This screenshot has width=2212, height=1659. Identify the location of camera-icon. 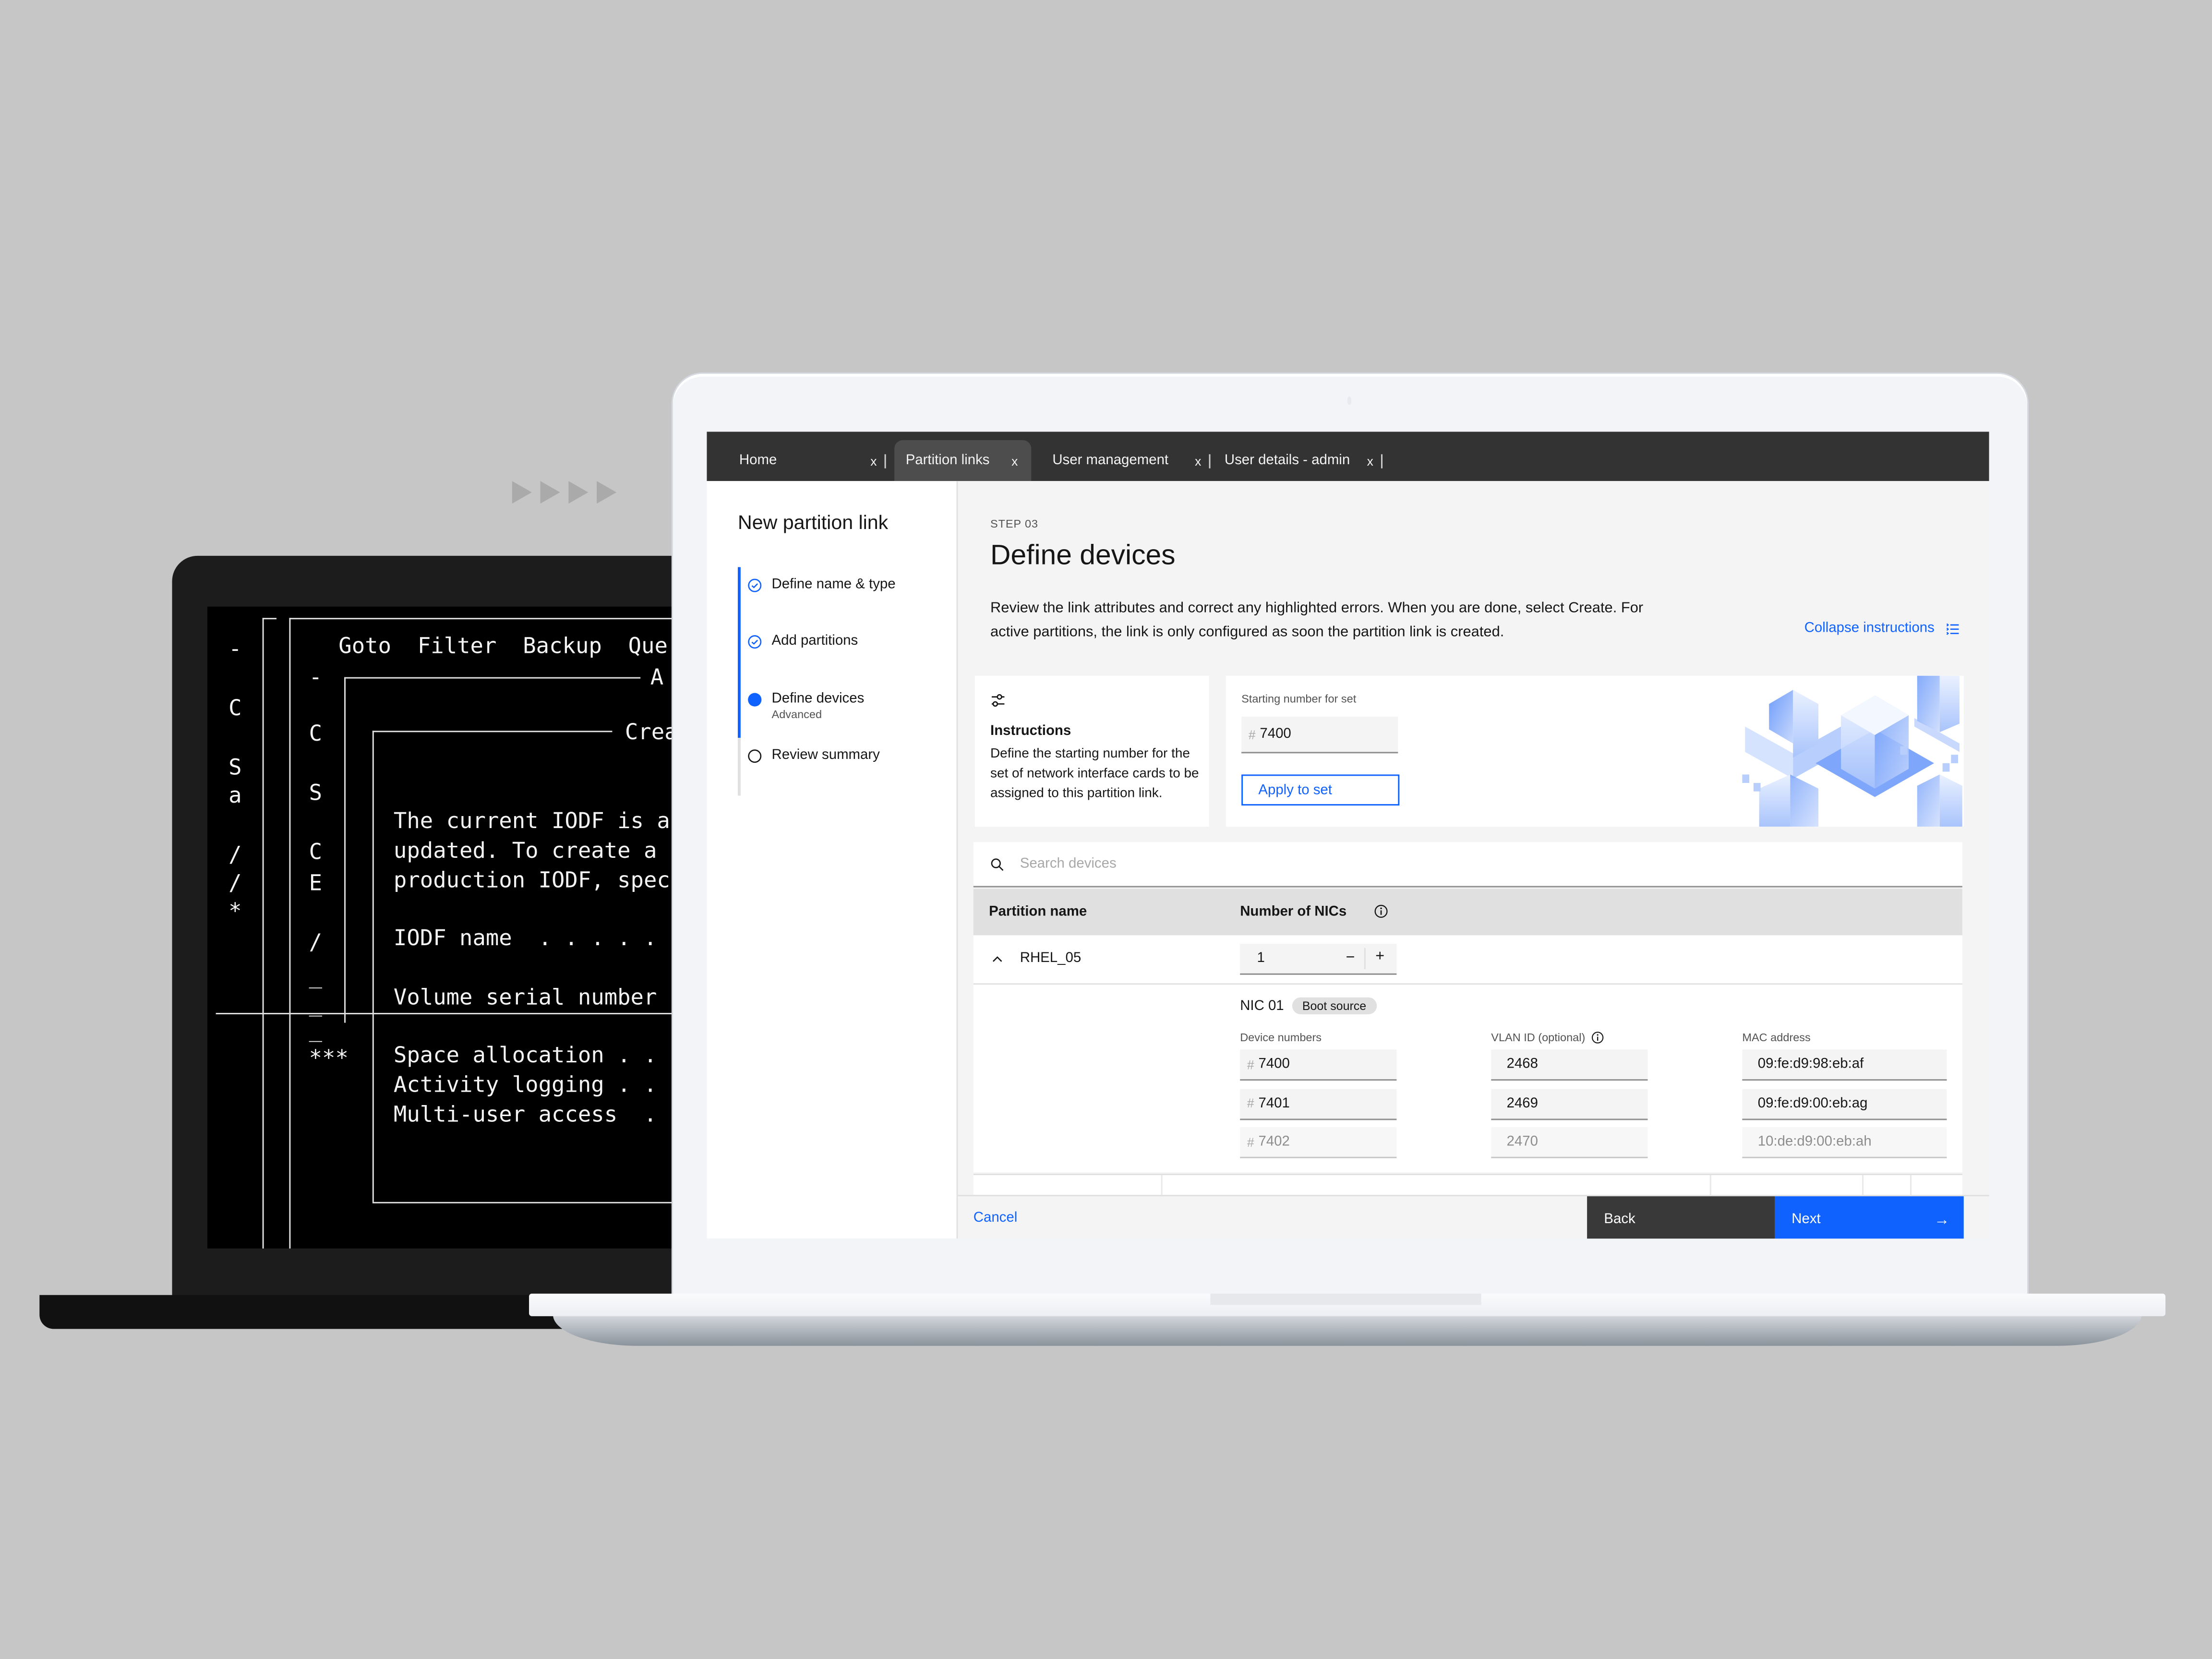
(1349, 400).